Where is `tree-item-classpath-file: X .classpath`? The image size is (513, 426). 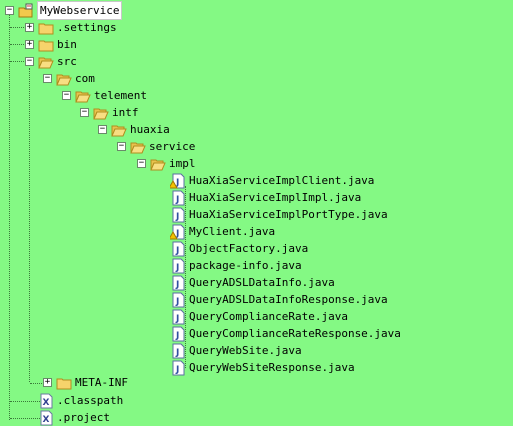 tree-item-classpath-file: X .classpath is located at coordinates (80, 400).